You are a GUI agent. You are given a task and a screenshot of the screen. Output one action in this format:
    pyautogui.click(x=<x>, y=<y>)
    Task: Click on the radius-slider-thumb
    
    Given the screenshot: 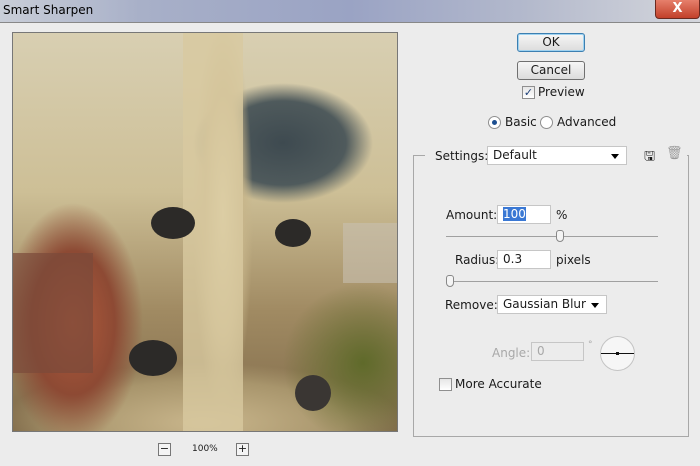 What is the action you would take?
    pyautogui.click(x=450, y=281)
    